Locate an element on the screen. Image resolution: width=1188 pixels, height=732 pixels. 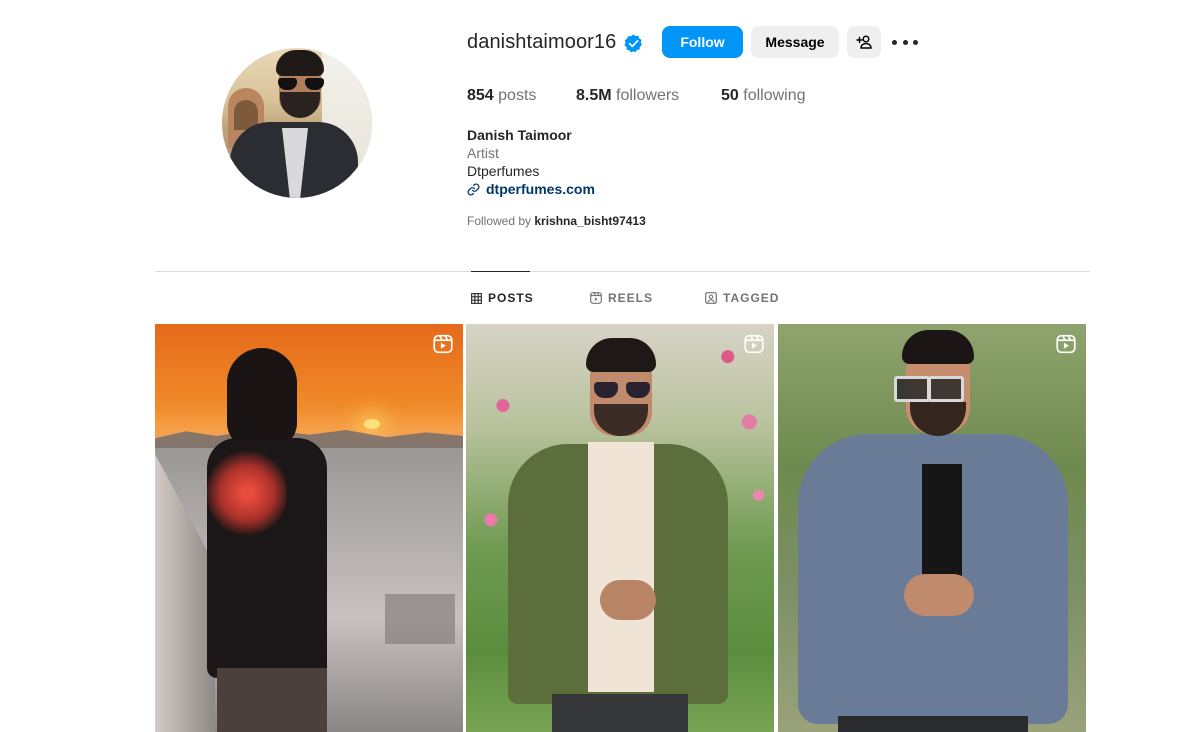
verified-badge-icon is located at coordinates (633, 43).